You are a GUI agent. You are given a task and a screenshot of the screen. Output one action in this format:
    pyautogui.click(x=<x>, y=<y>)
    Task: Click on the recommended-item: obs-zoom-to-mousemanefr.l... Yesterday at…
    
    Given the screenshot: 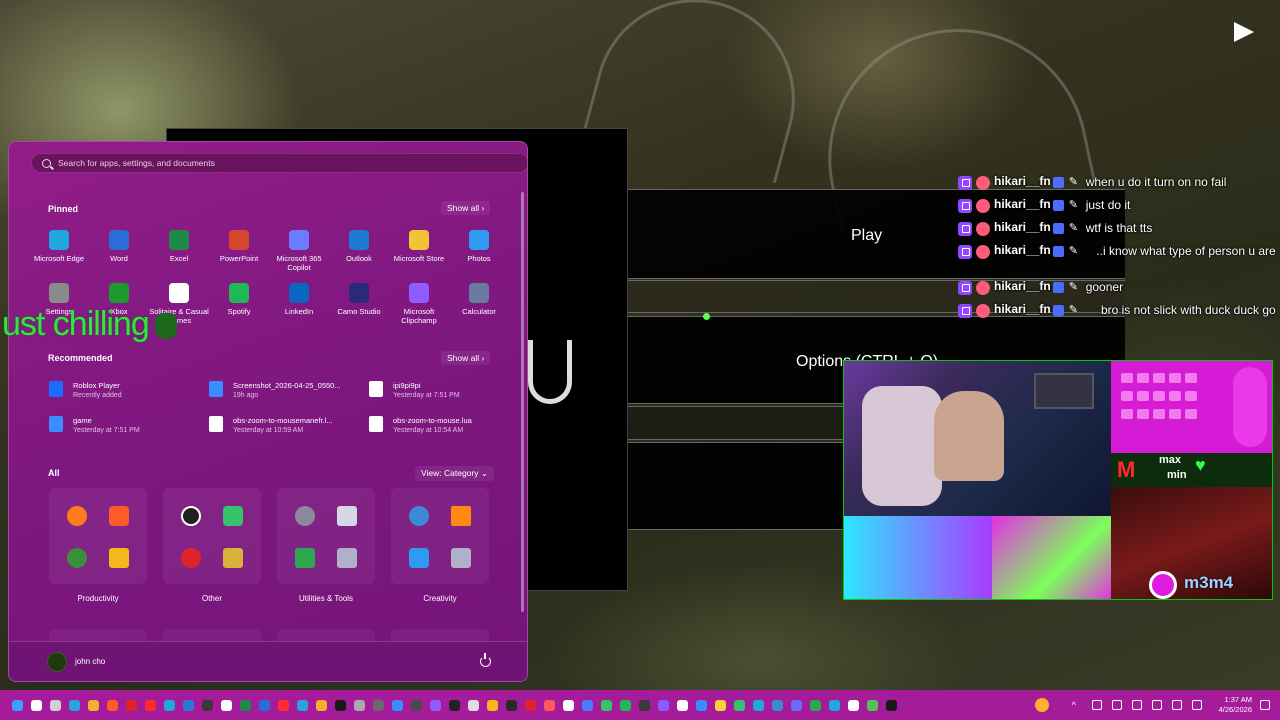 What is the action you would take?
    pyautogui.click(x=271, y=425)
    